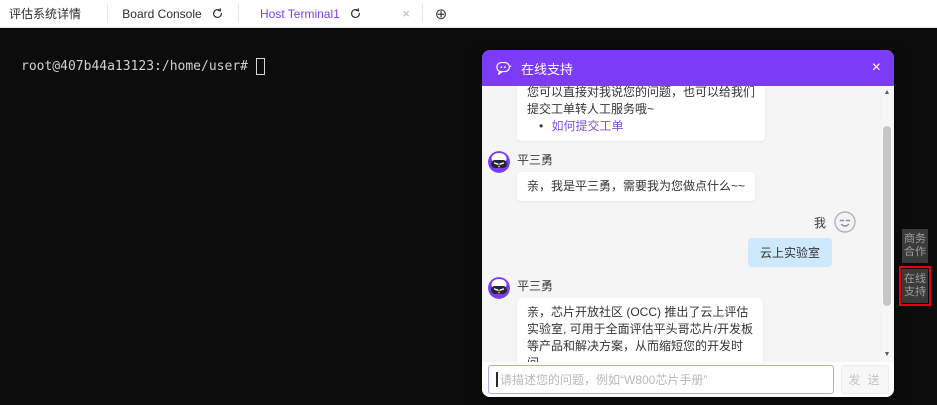 The width and height of the screenshot is (937, 405). What do you see at coordinates (845, 222) in the screenshot?
I see `user-avatar` at bounding box center [845, 222].